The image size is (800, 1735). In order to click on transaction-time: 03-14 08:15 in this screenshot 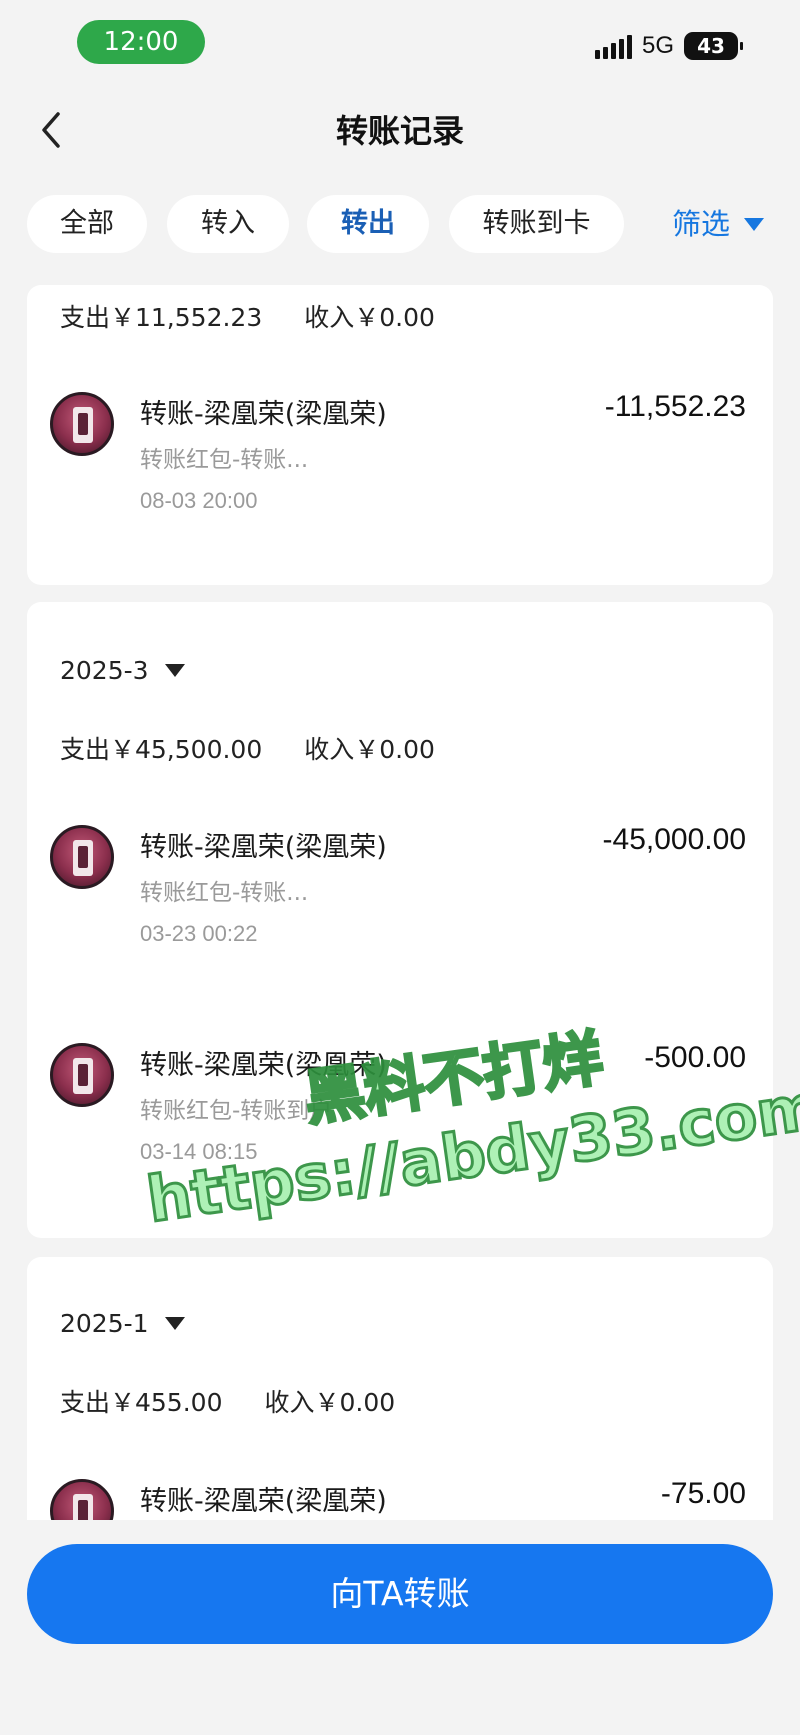, I will do `click(199, 1151)`.